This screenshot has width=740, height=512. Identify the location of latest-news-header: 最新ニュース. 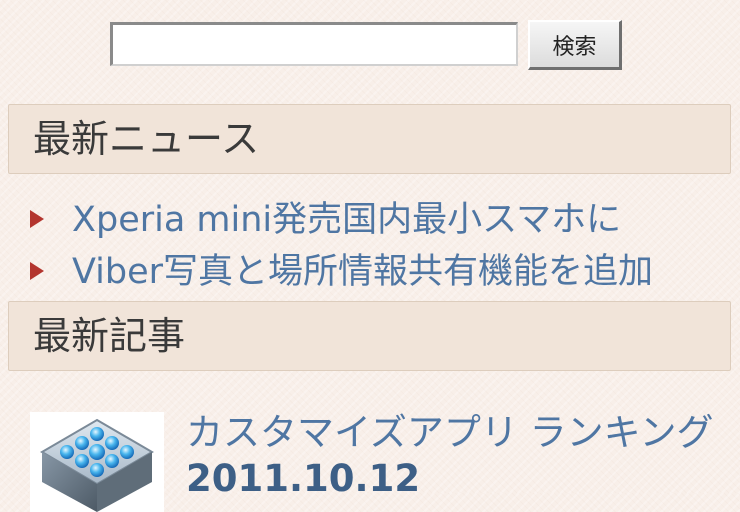
(369, 139).